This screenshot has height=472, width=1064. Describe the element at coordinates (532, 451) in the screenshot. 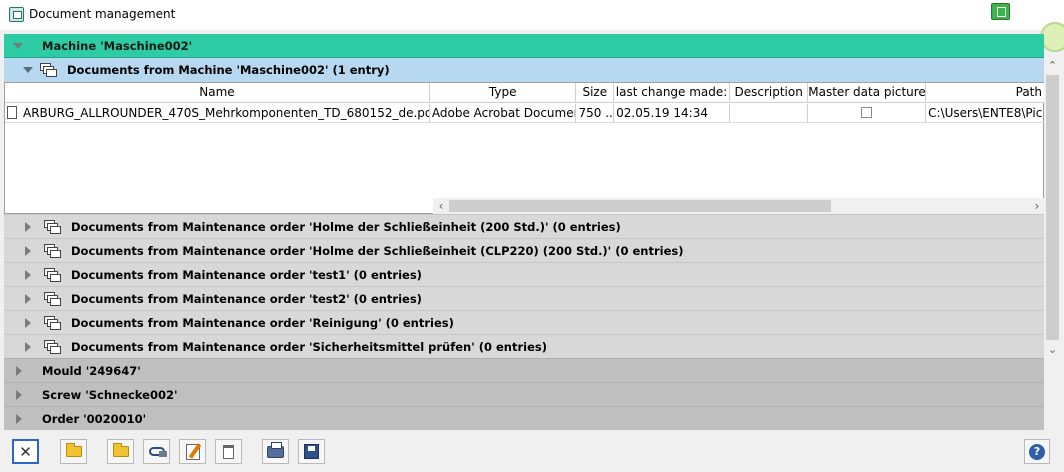

I see `bottom-toolbar: ✕ ?` at that location.